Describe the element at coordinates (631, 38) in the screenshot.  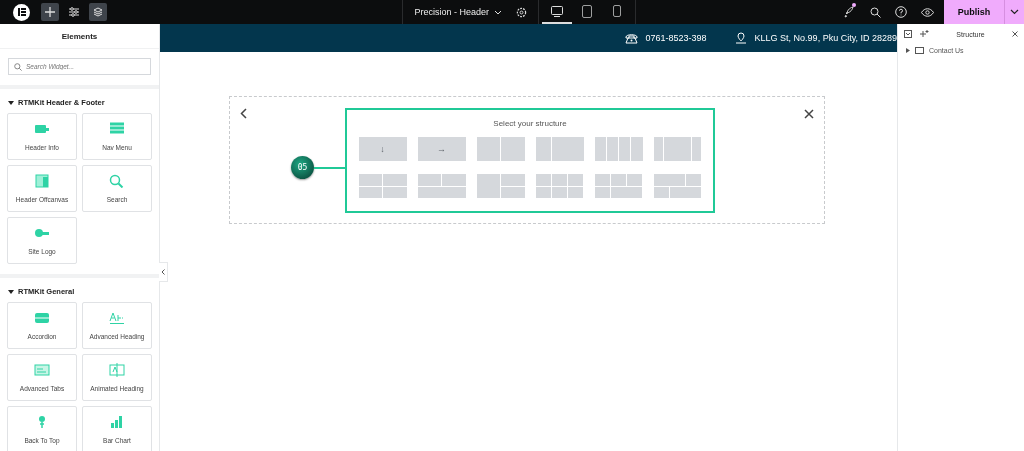
I see `phone-icon` at that location.